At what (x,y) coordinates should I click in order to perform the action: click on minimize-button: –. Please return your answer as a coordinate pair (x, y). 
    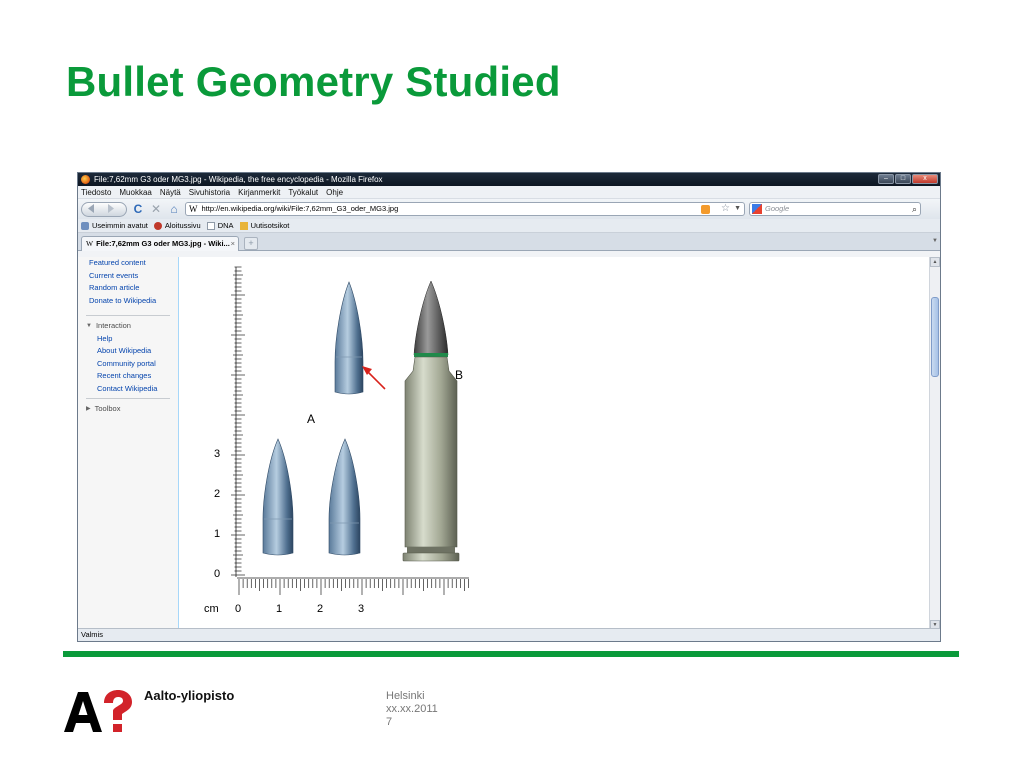
    Looking at the image, I should click on (886, 179).